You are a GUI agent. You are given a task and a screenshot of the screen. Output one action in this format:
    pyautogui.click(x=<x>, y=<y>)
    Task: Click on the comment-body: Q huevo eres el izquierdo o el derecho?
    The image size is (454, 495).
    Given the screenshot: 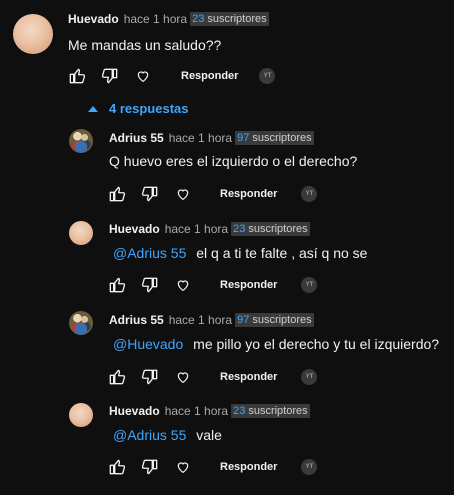 What is the action you would take?
    pyautogui.click(x=233, y=161)
    